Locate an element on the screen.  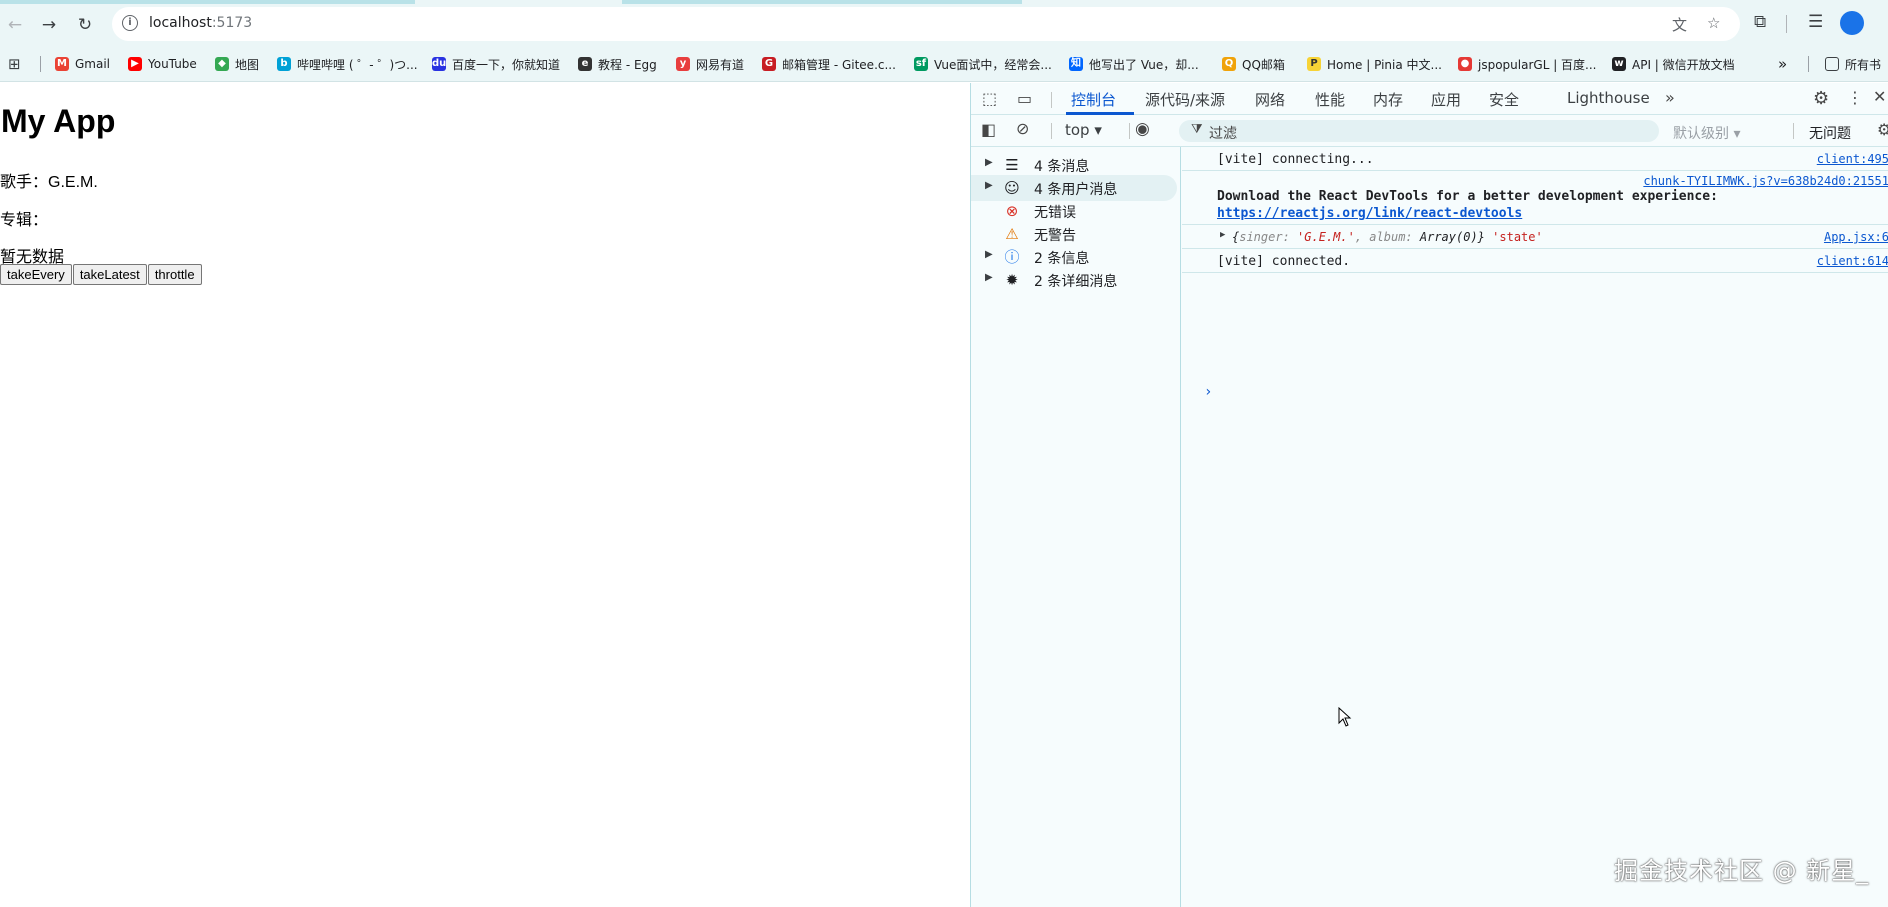
tab-console: 控制台 is located at coordinates (1093, 99).